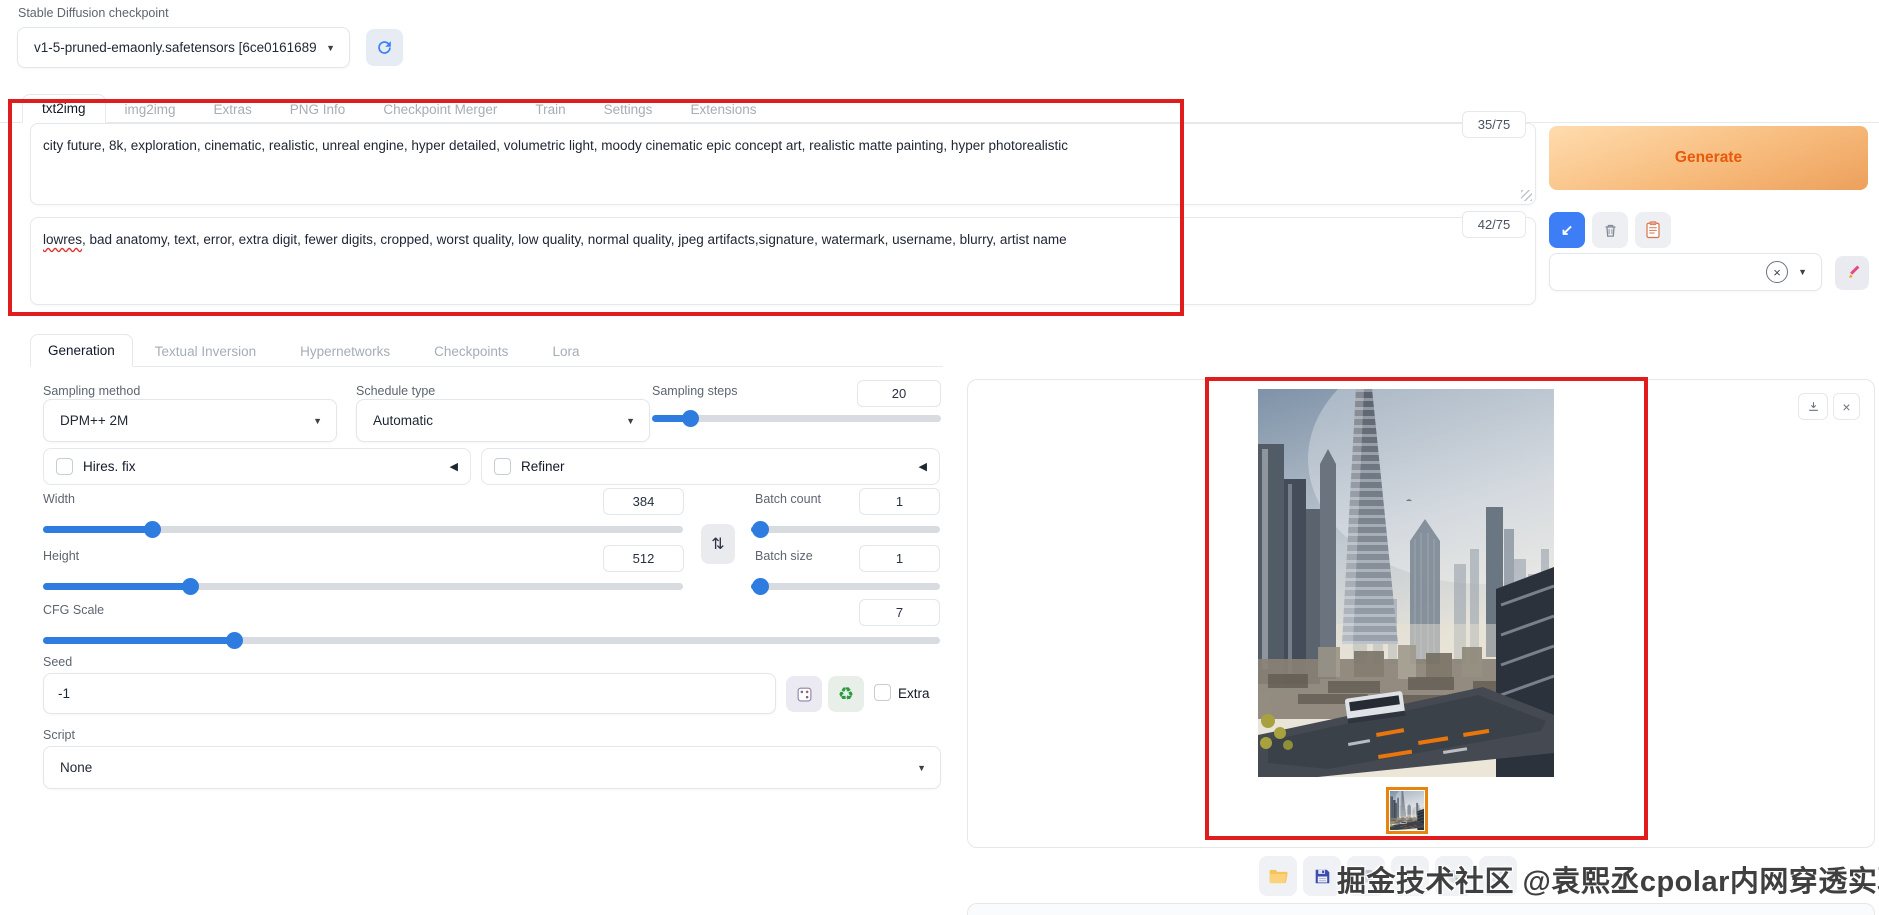 This screenshot has width=1879, height=915. Describe the element at coordinates (205, 351) in the screenshot. I see `tab-textual-inversion: Textual Inversion` at that location.